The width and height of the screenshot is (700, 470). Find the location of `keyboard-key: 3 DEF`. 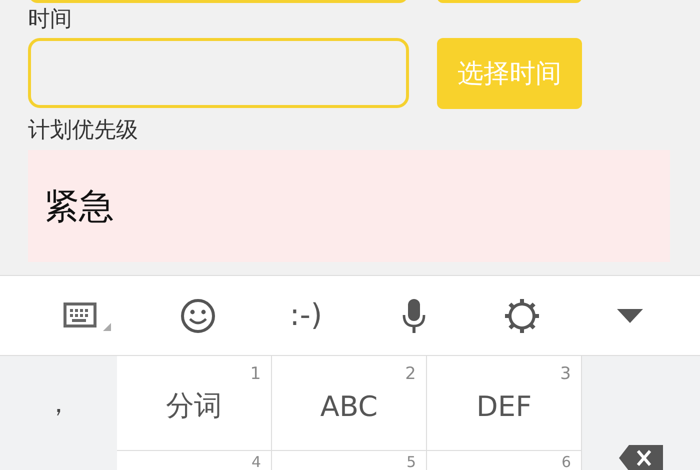

keyboard-key: 3 DEF is located at coordinates (504, 403).